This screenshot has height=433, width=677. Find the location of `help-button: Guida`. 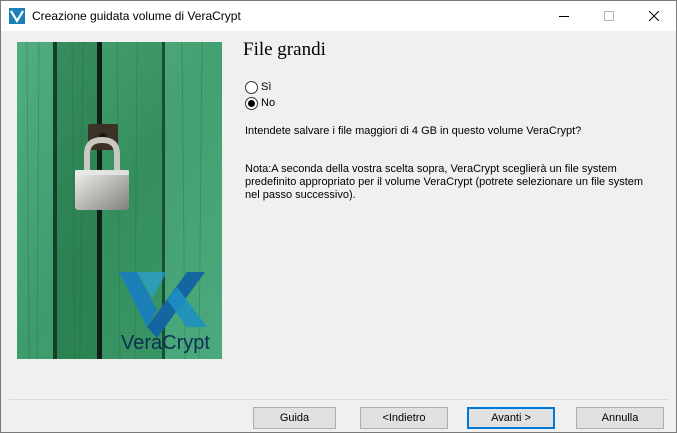

help-button: Guida is located at coordinates (294, 418).